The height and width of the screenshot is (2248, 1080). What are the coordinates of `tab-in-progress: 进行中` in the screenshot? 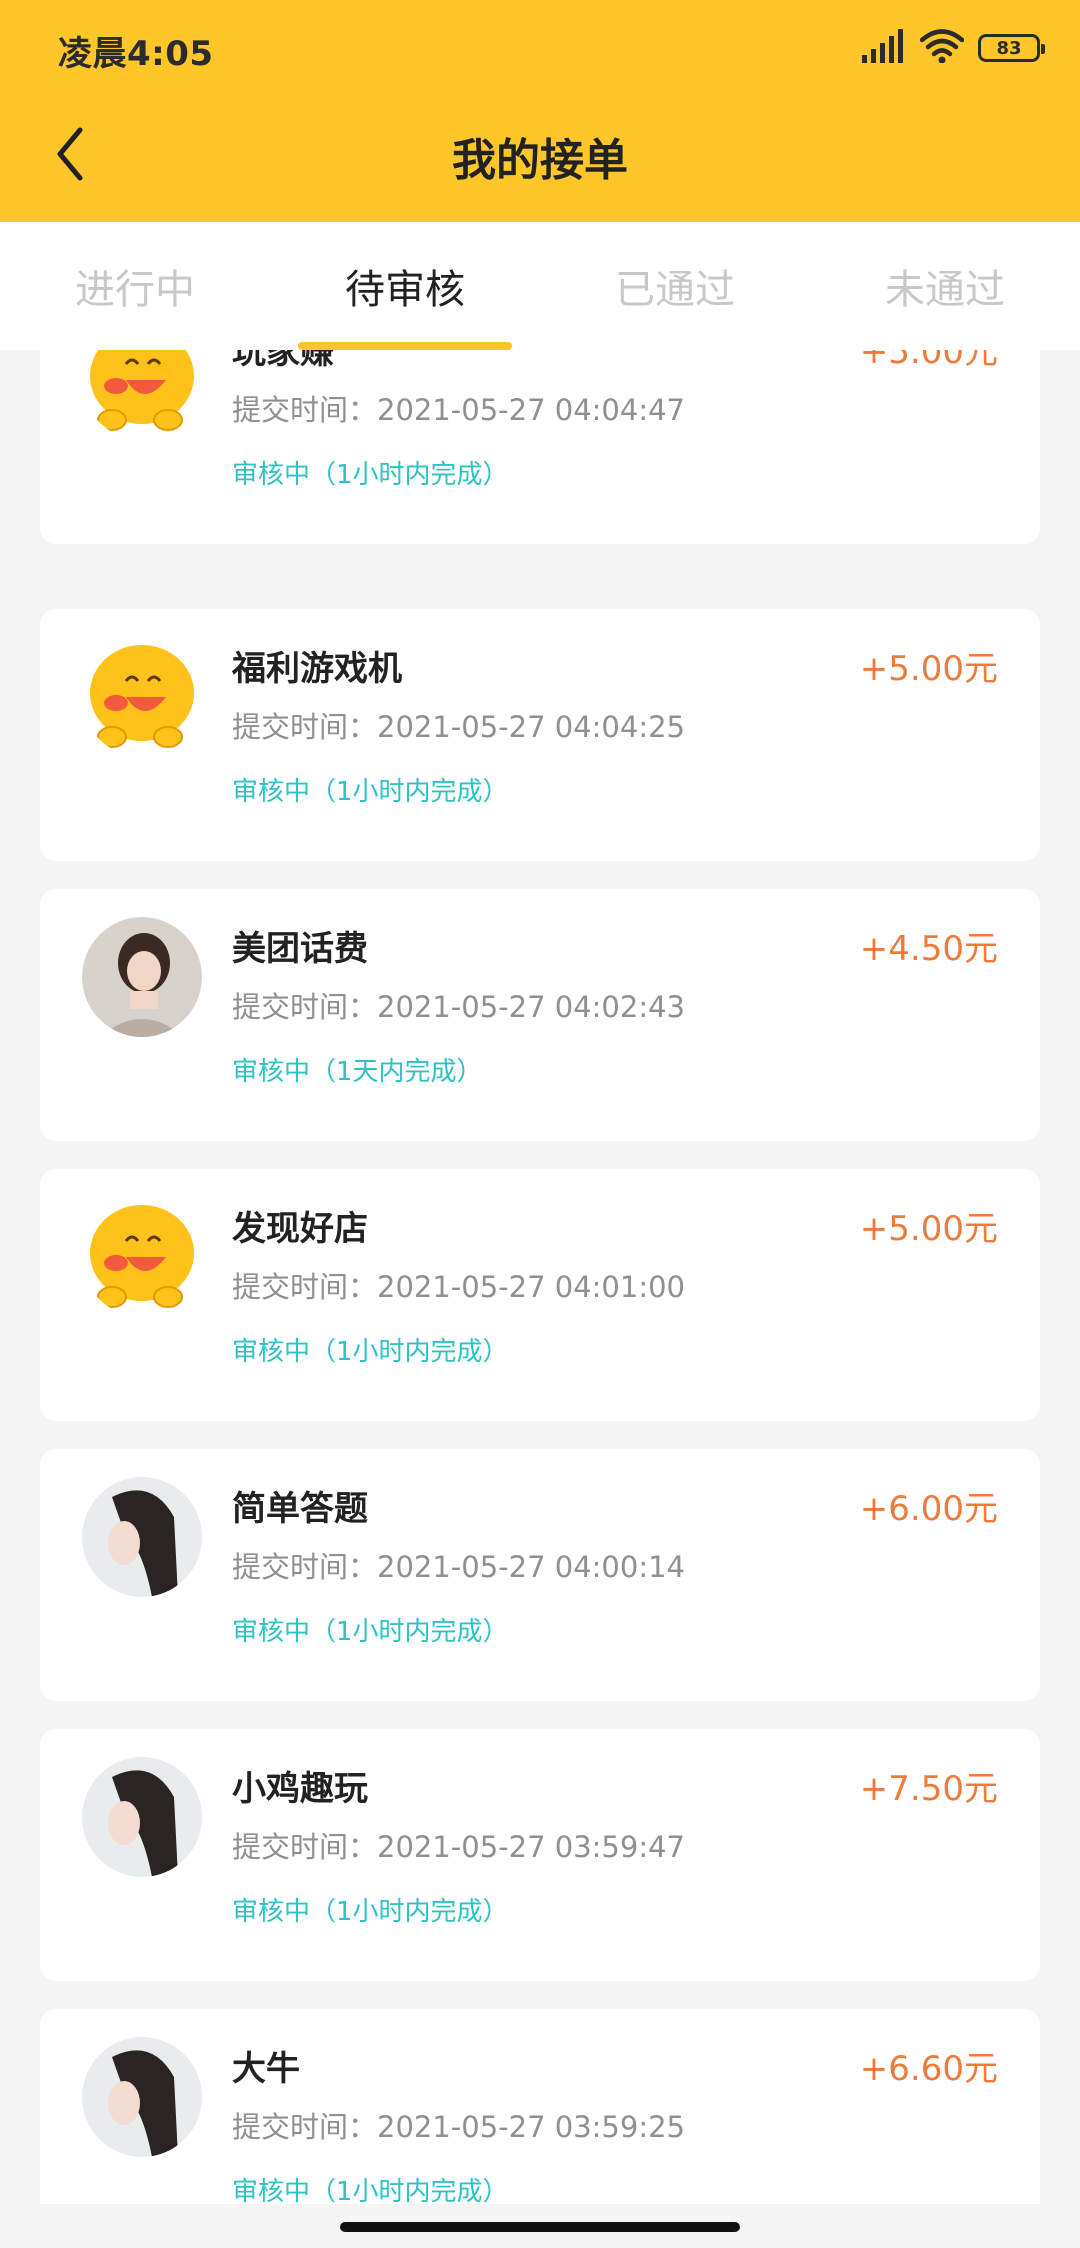 It's located at (135, 286).